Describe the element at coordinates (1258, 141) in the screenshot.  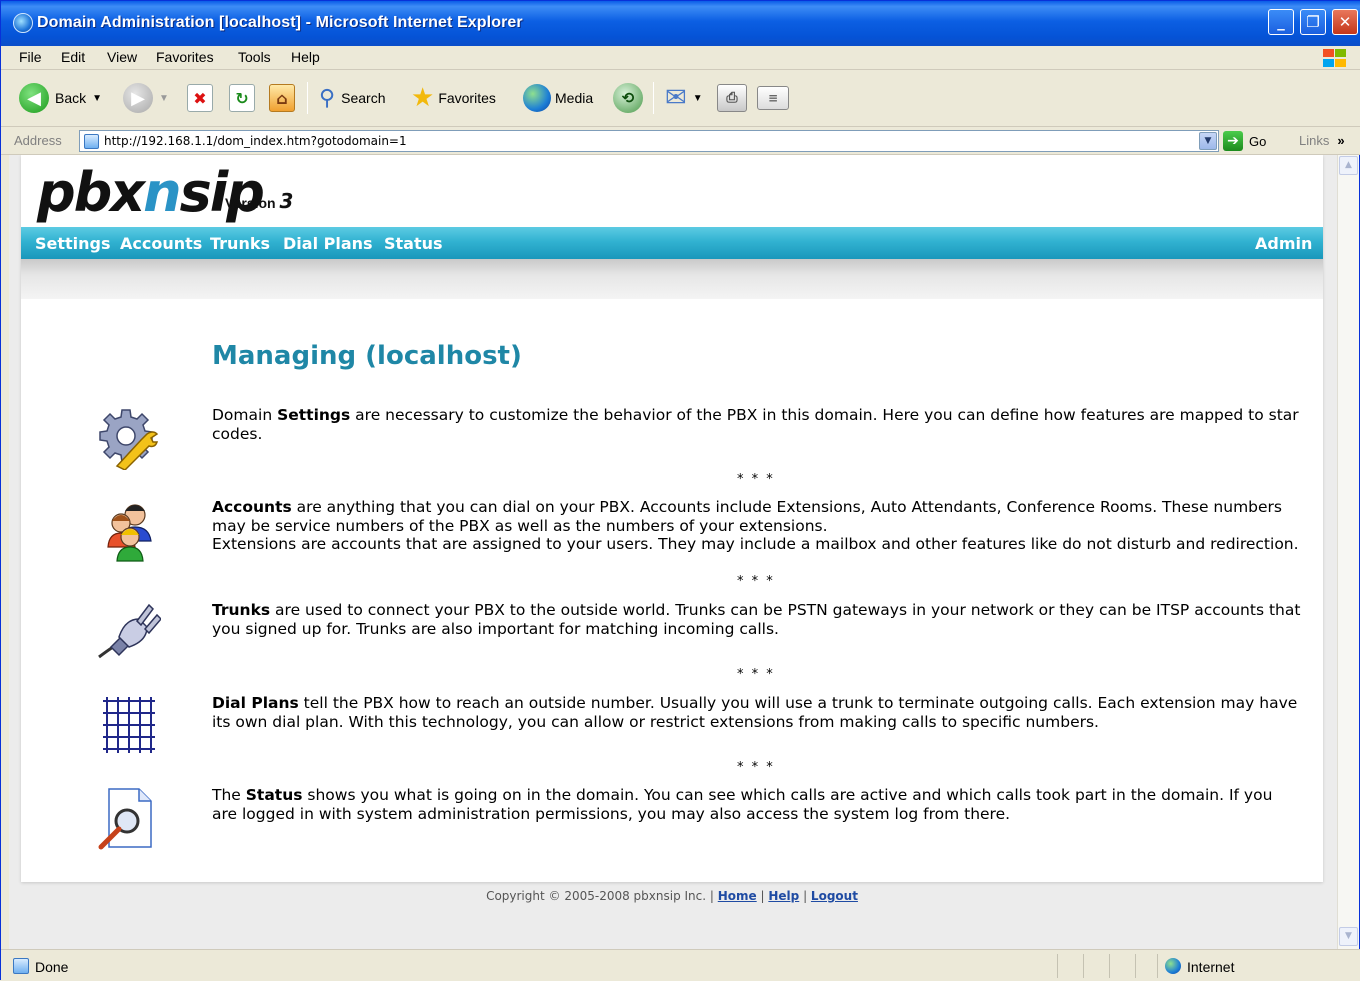
I see `go-label: Go` at that location.